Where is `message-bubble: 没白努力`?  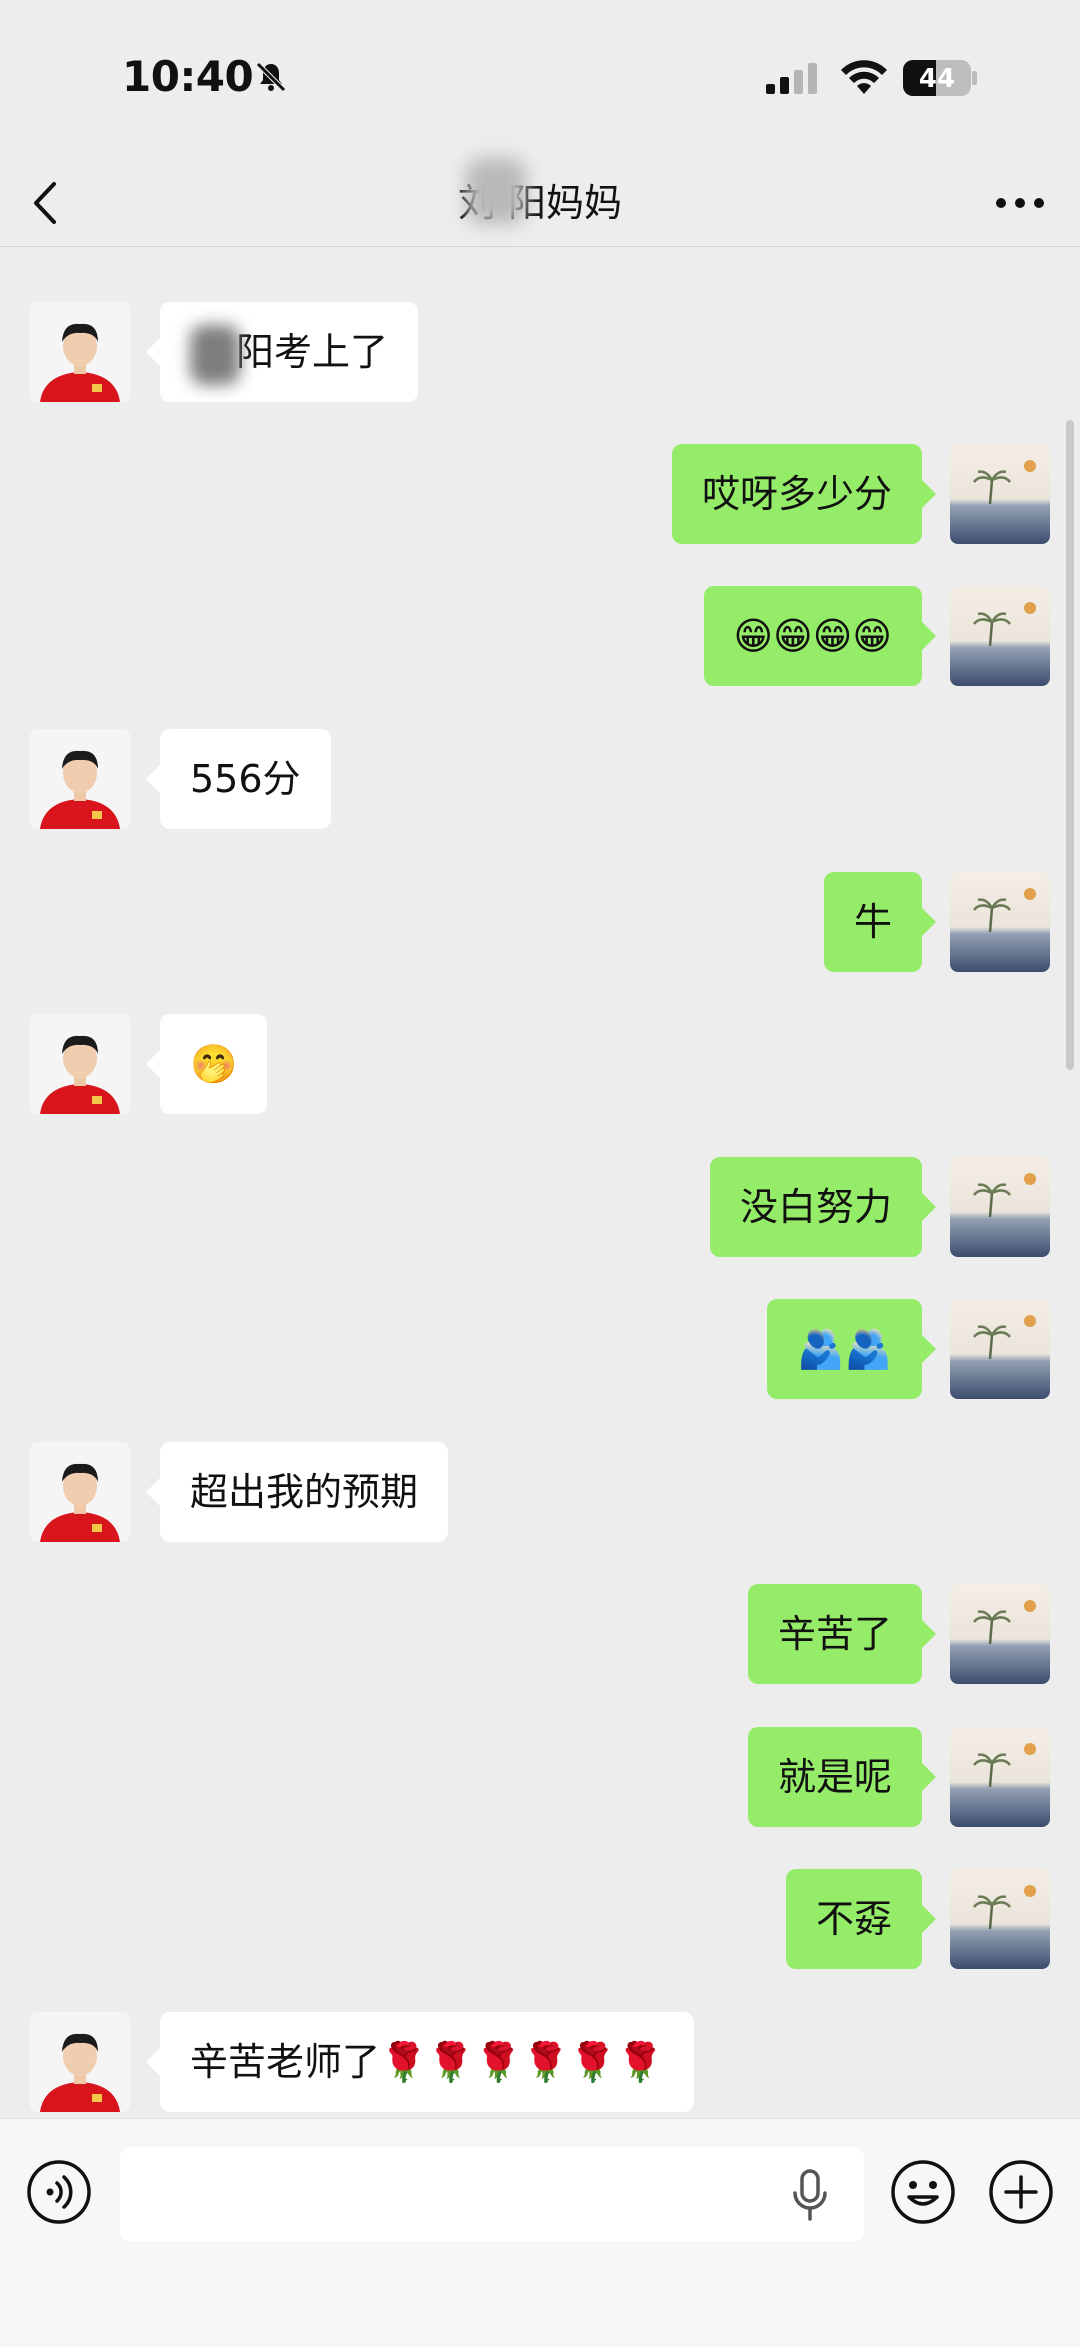 message-bubble: 没白努力 is located at coordinates (823, 1207).